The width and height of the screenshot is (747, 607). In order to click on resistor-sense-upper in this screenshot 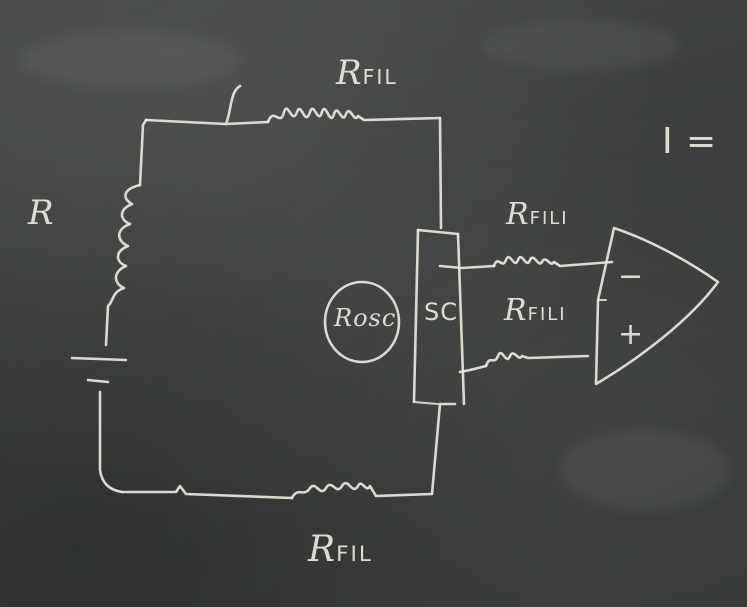, I will do `click(553, 261)`.